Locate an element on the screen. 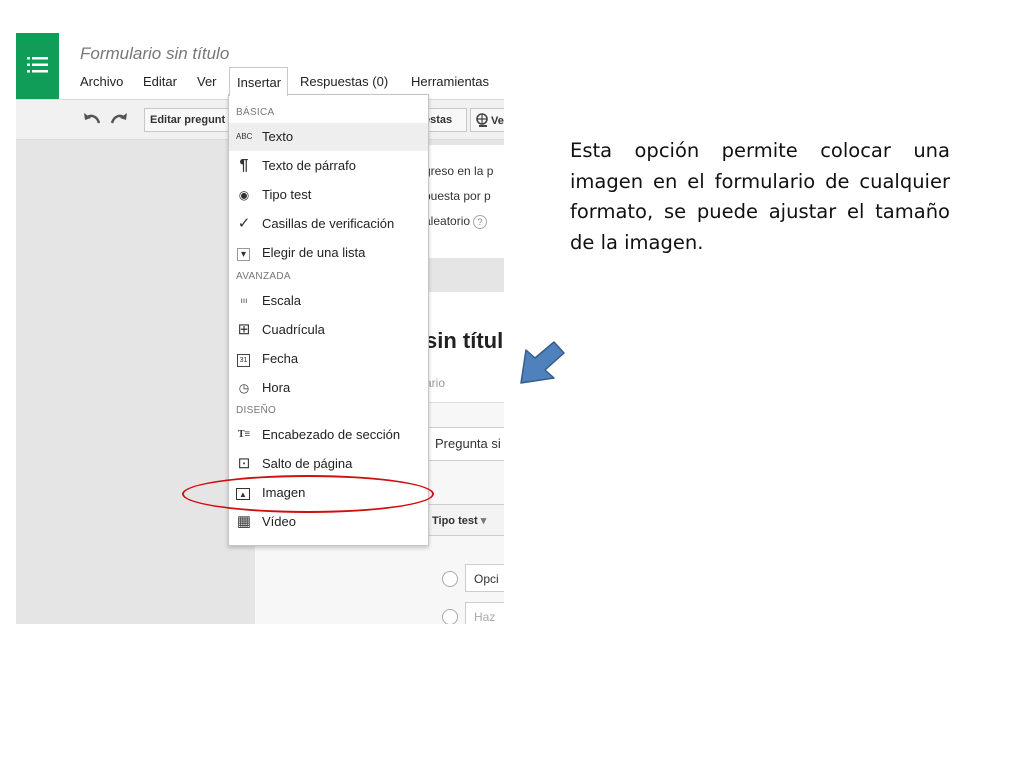  menu-item-texto: ABC Texto is located at coordinates (328, 137).